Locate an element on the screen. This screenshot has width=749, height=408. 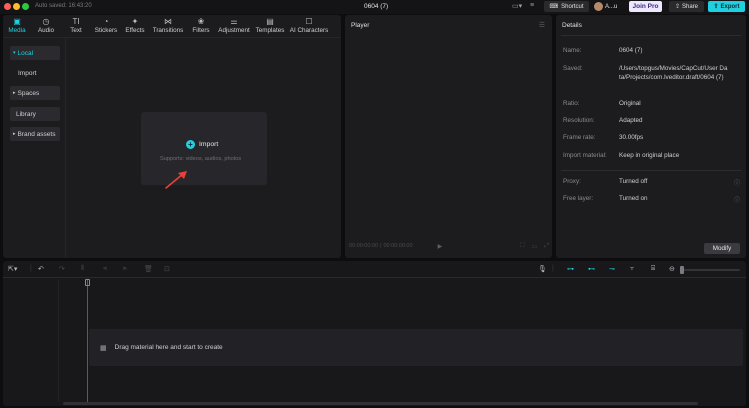
sidebar-item-label: Library is located at coordinates (26, 114).